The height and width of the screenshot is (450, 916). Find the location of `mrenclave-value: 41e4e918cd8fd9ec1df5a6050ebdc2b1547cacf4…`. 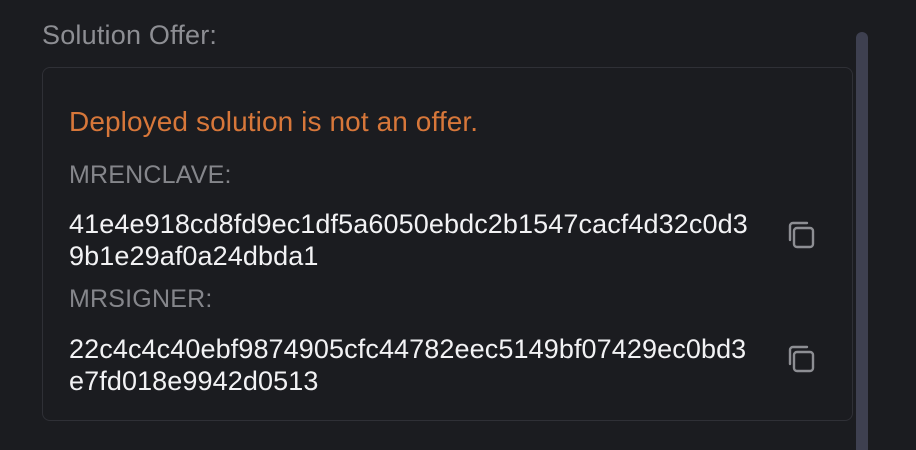

mrenclave-value: 41e4e918cd8fd9ec1df5a6050ebdc2b1547cacf4… is located at coordinates (408, 240).